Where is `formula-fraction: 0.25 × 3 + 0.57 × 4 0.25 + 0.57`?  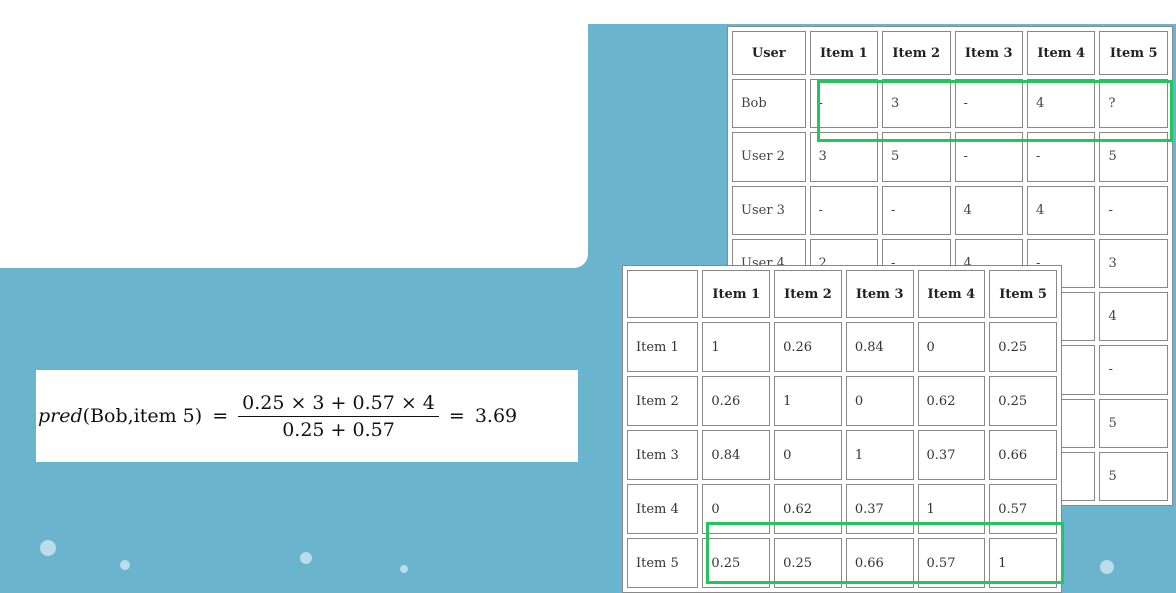
formula-fraction: 0.25 × 3 + 0.57 × 4 0.25 + 0.57 is located at coordinates (338, 416).